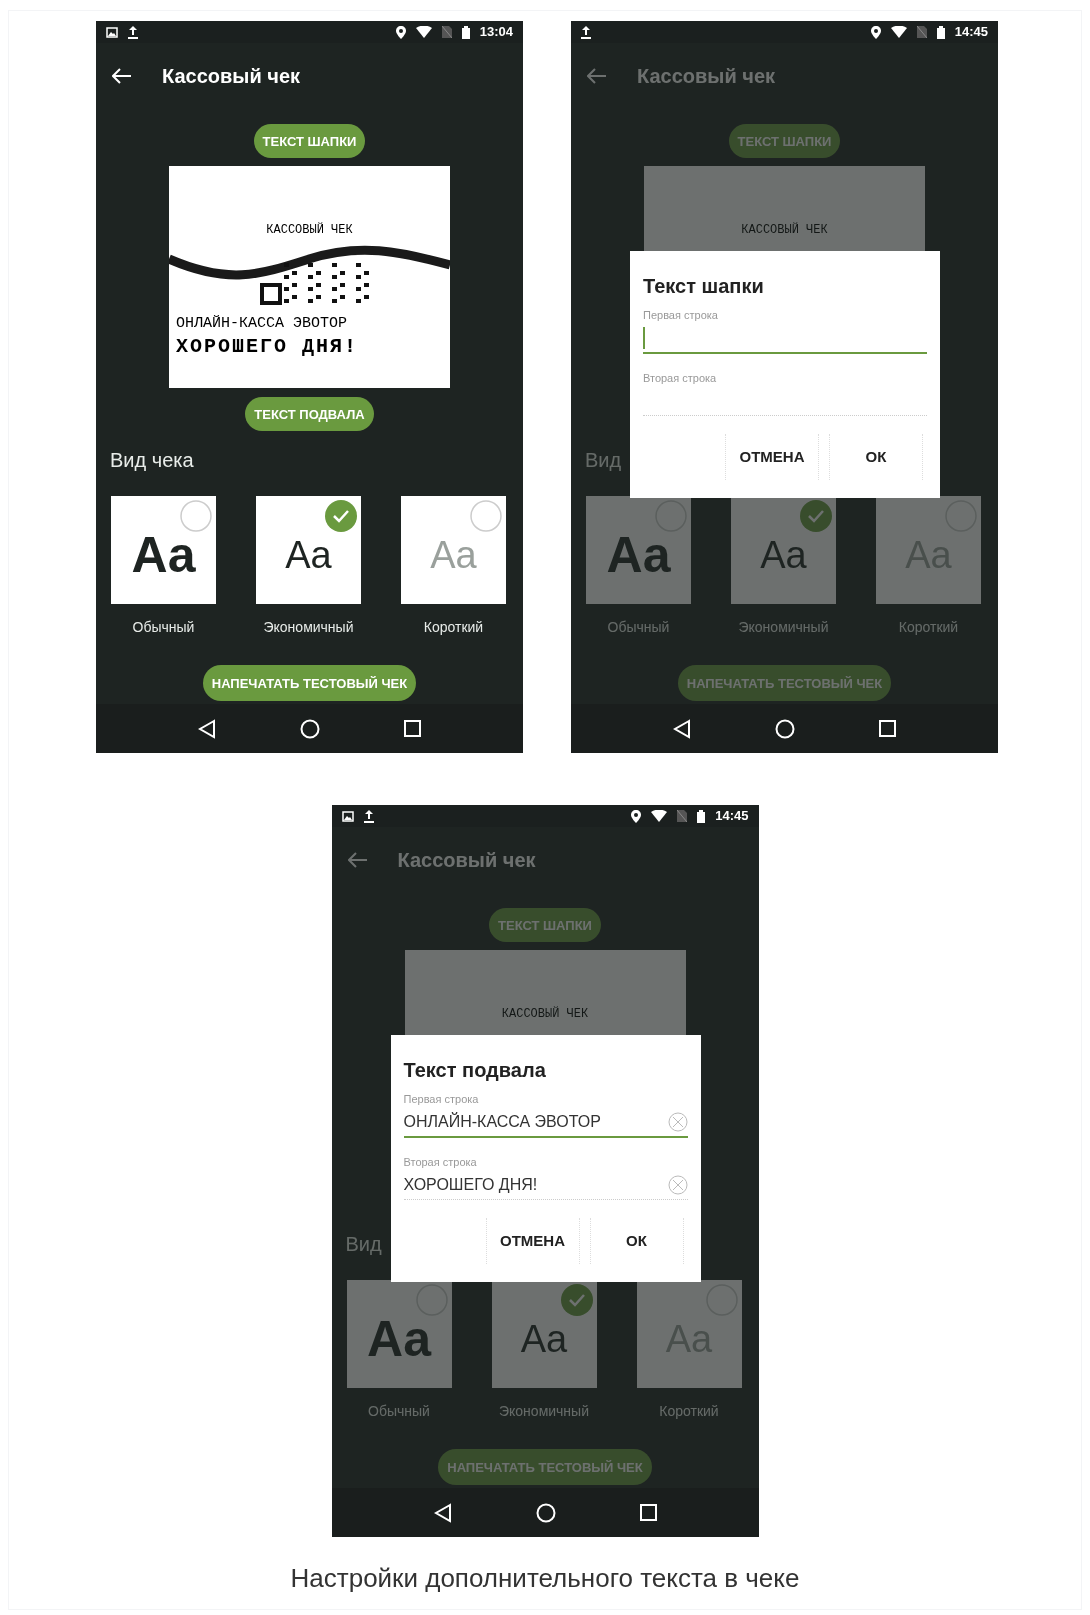 The width and height of the screenshot is (1090, 1615). I want to click on dialog-title: Текст подвала, so click(475, 1070).